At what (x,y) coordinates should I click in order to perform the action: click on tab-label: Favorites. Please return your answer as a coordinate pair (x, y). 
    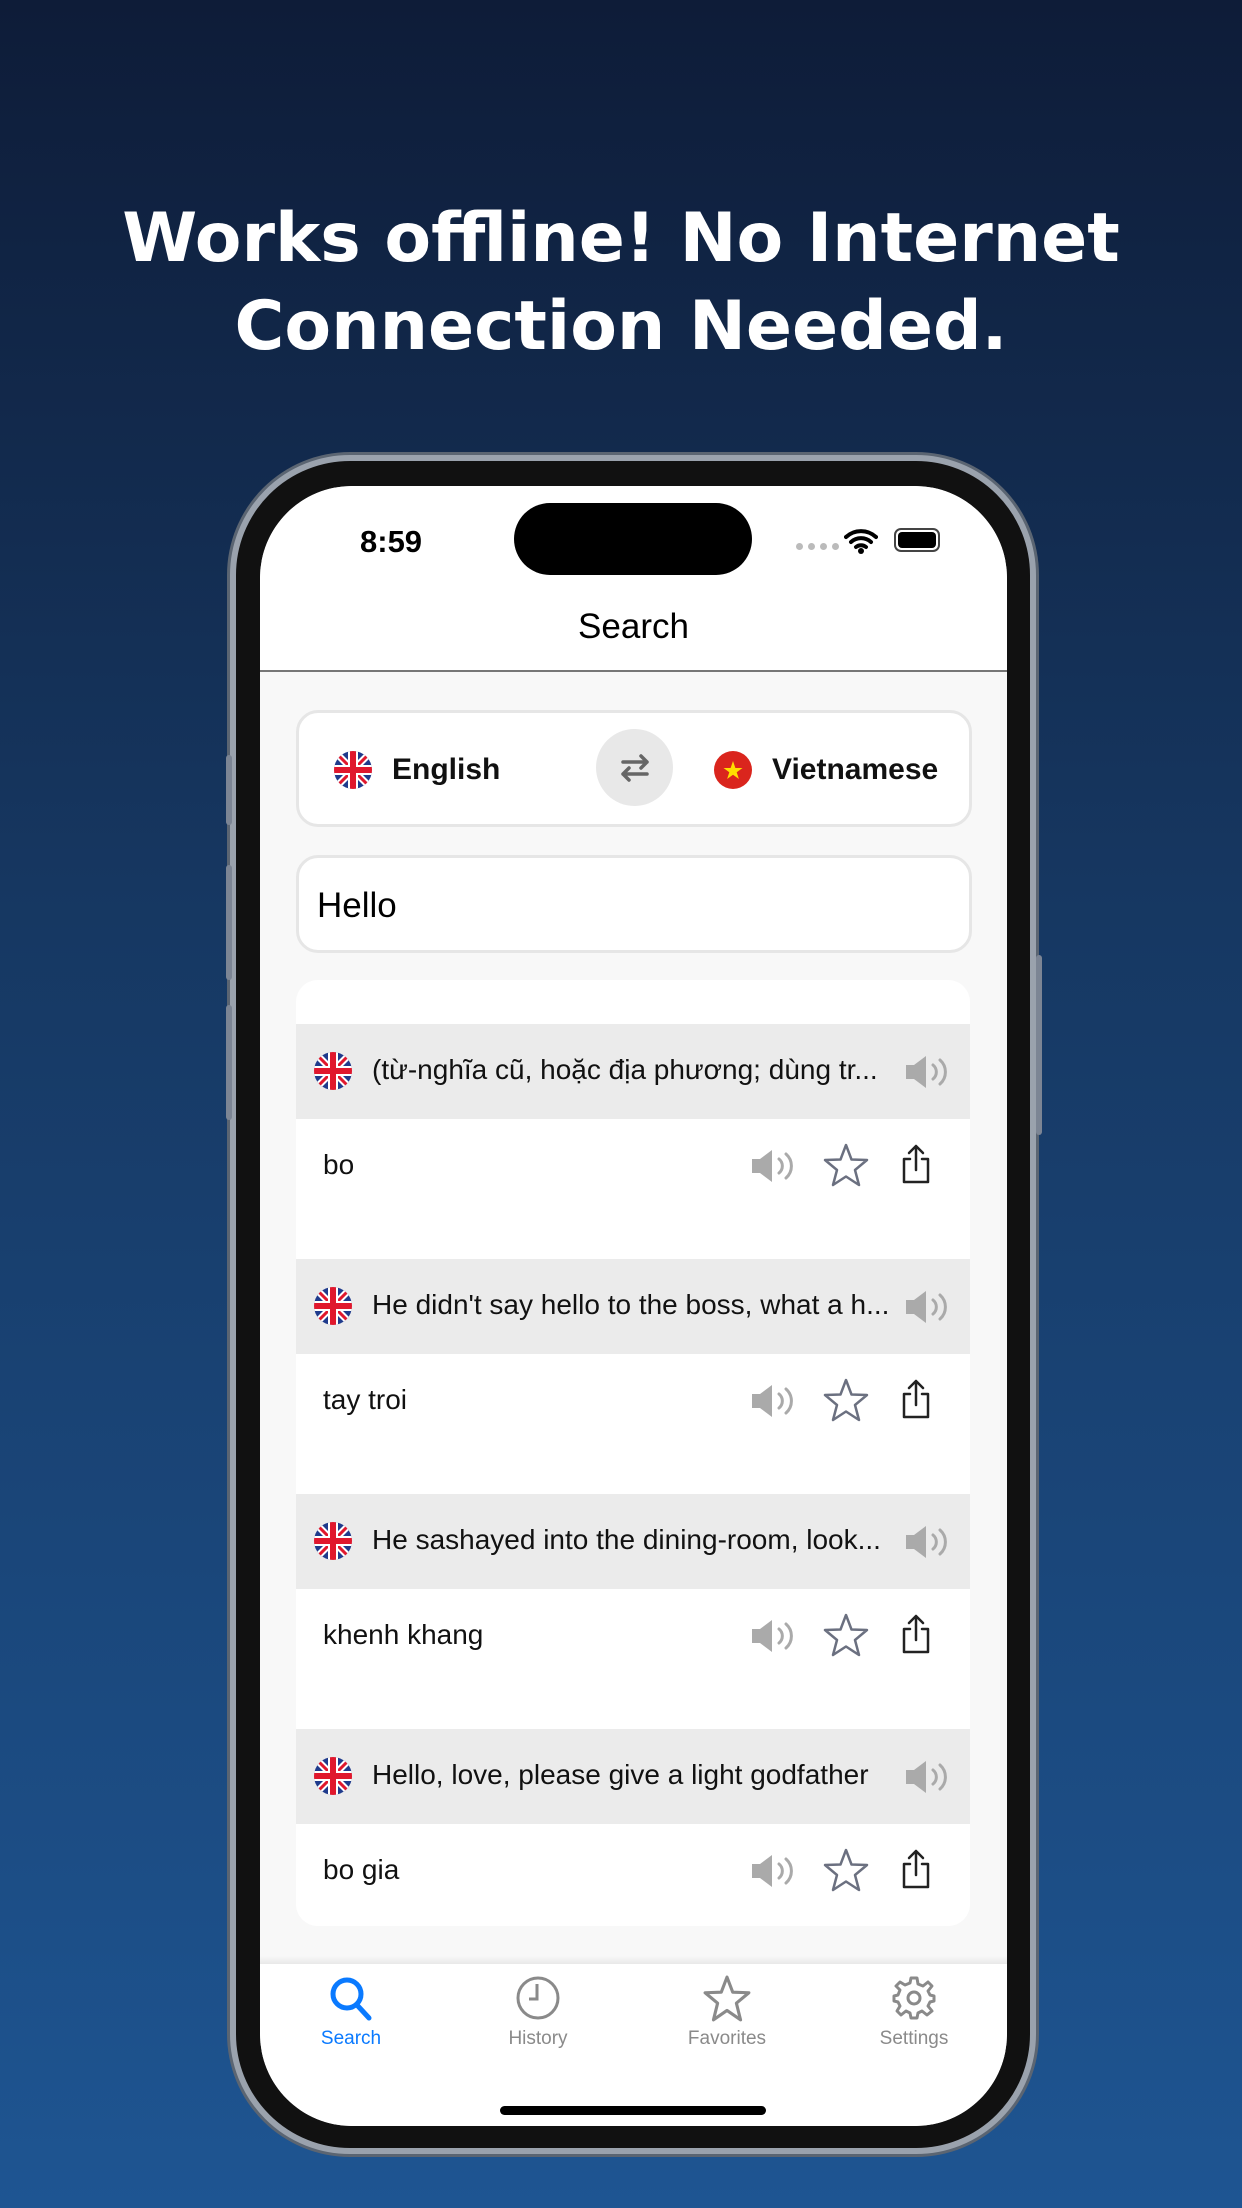
    Looking at the image, I should click on (727, 2038).